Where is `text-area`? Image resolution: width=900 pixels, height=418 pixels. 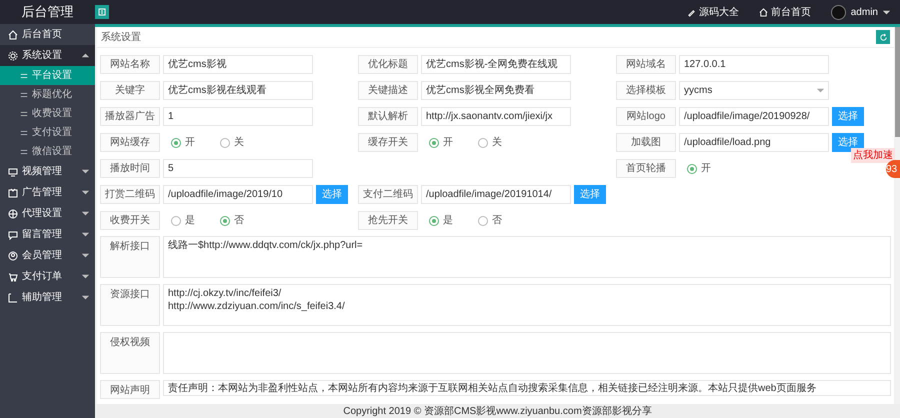
text-area is located at coordinates (527, 353).